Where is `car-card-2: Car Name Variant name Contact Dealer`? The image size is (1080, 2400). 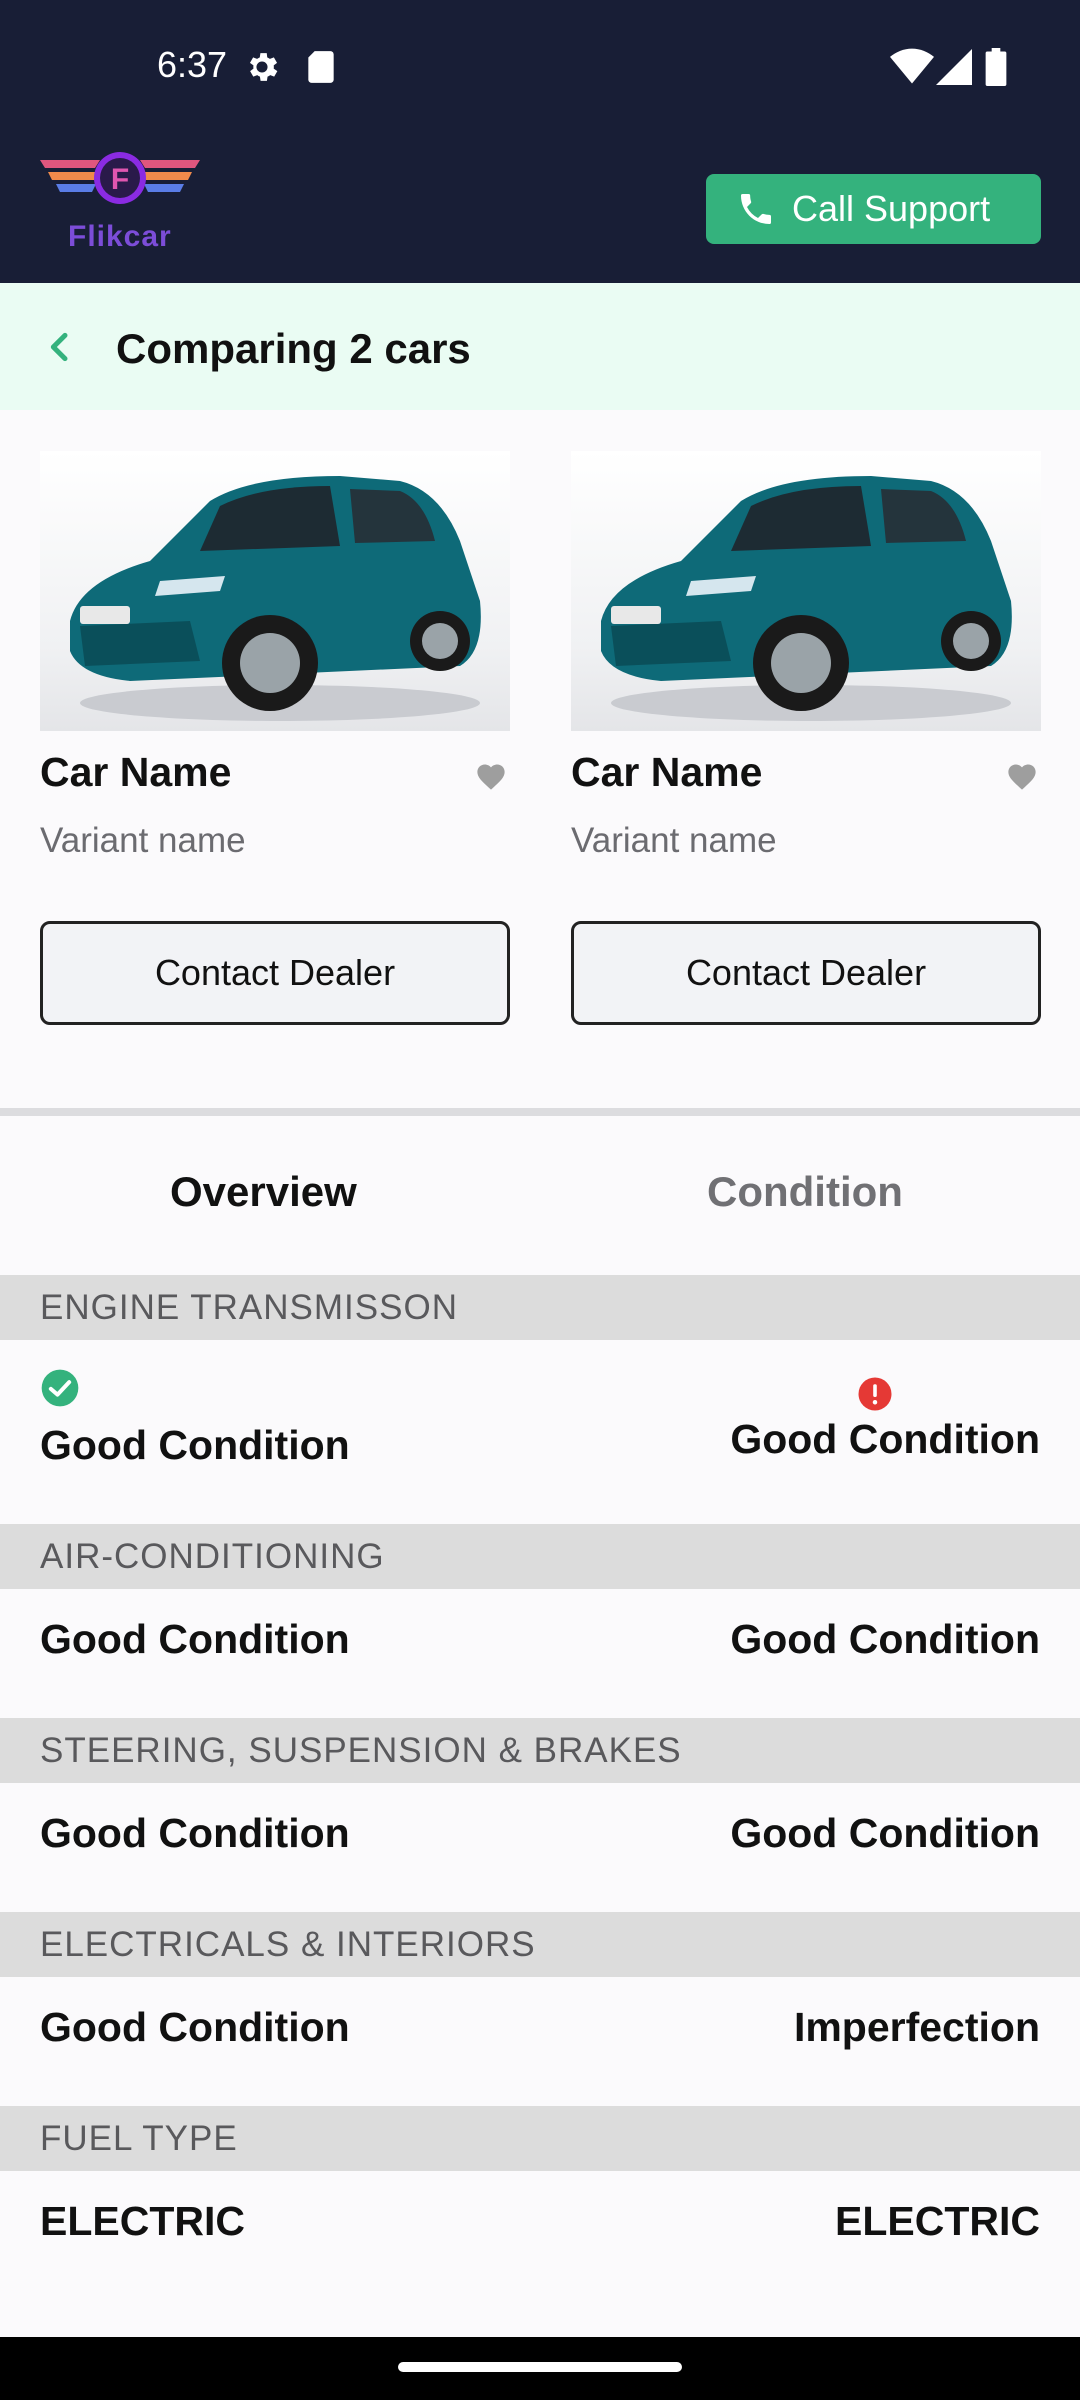 car-card-2: Car Name Variant name Contact Dealer is located at coordinates (806, 738).